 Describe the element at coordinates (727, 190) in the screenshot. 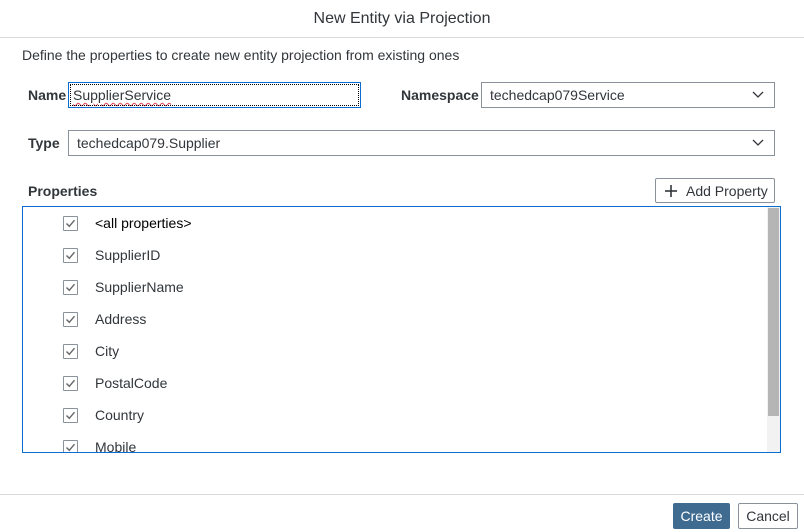

I see `add-property-label: Add Property` at that location.